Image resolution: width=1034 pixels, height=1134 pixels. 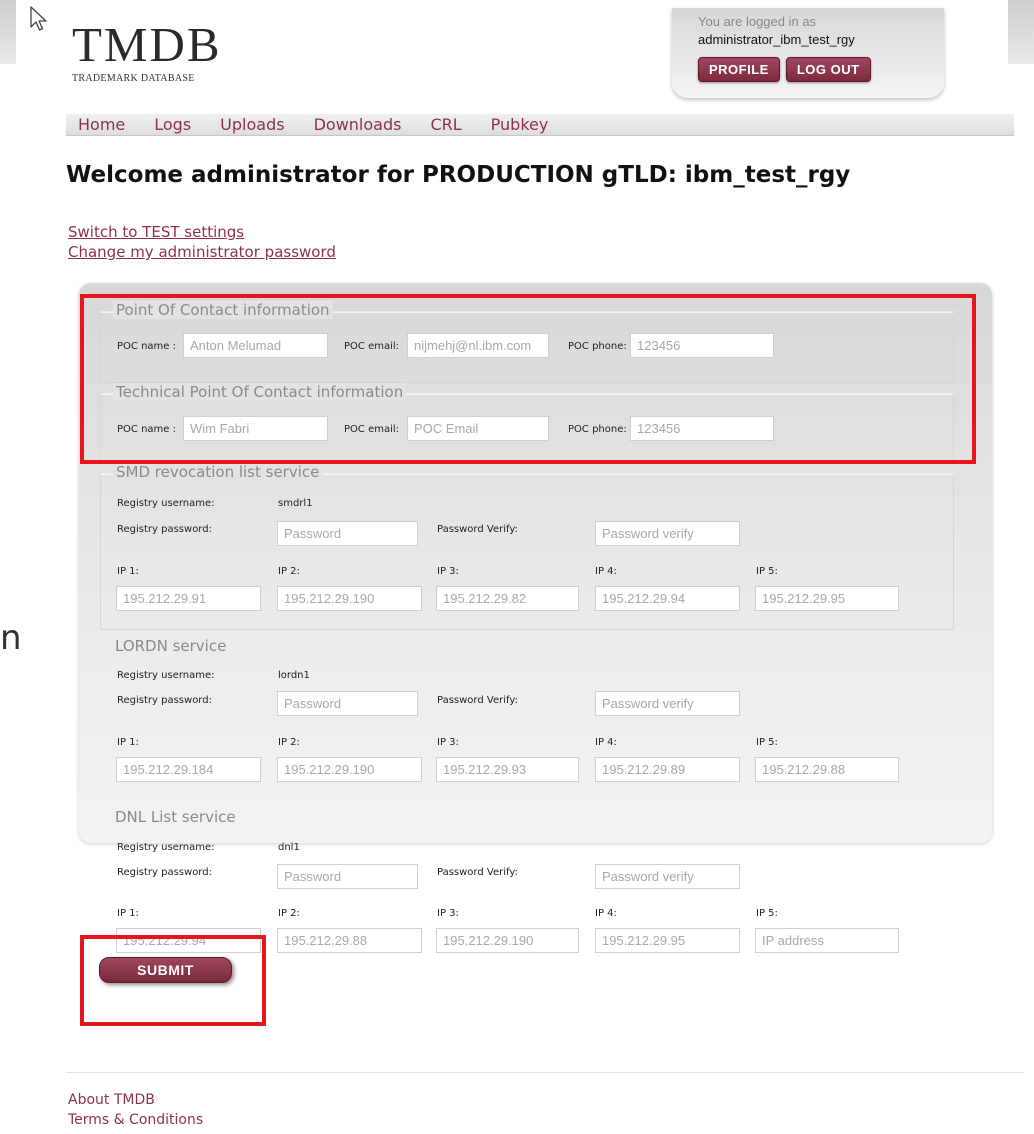 I want to click on lordn-password-input: Password, so click(x=347, y=703).